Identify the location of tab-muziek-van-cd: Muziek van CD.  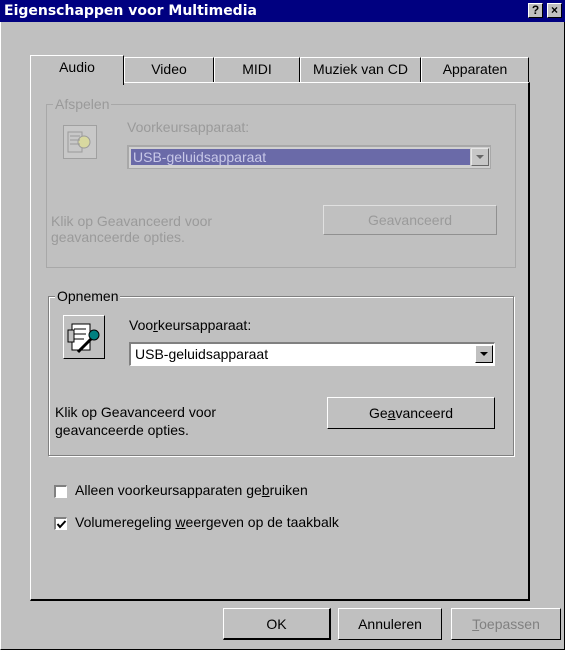
(360, 70).